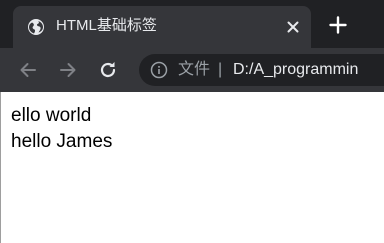 The height and width of the screenshot is (243, 384). What do you see at coordinates (295, 70) in the screenshot?
I see `url-text: D:/A_programmin` at bounding box center [295, 70].